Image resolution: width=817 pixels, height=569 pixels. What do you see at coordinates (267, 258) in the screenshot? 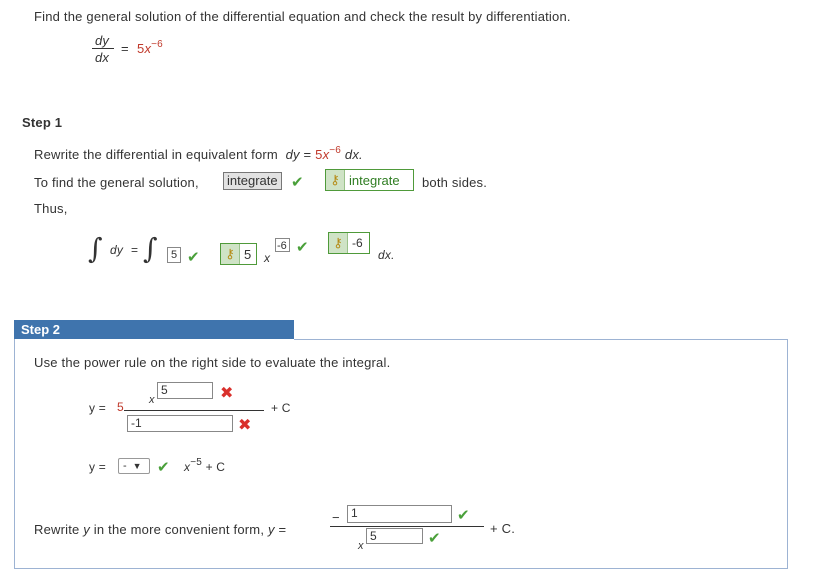
I see `integrand-x: x` at bounding box center [267, 258].